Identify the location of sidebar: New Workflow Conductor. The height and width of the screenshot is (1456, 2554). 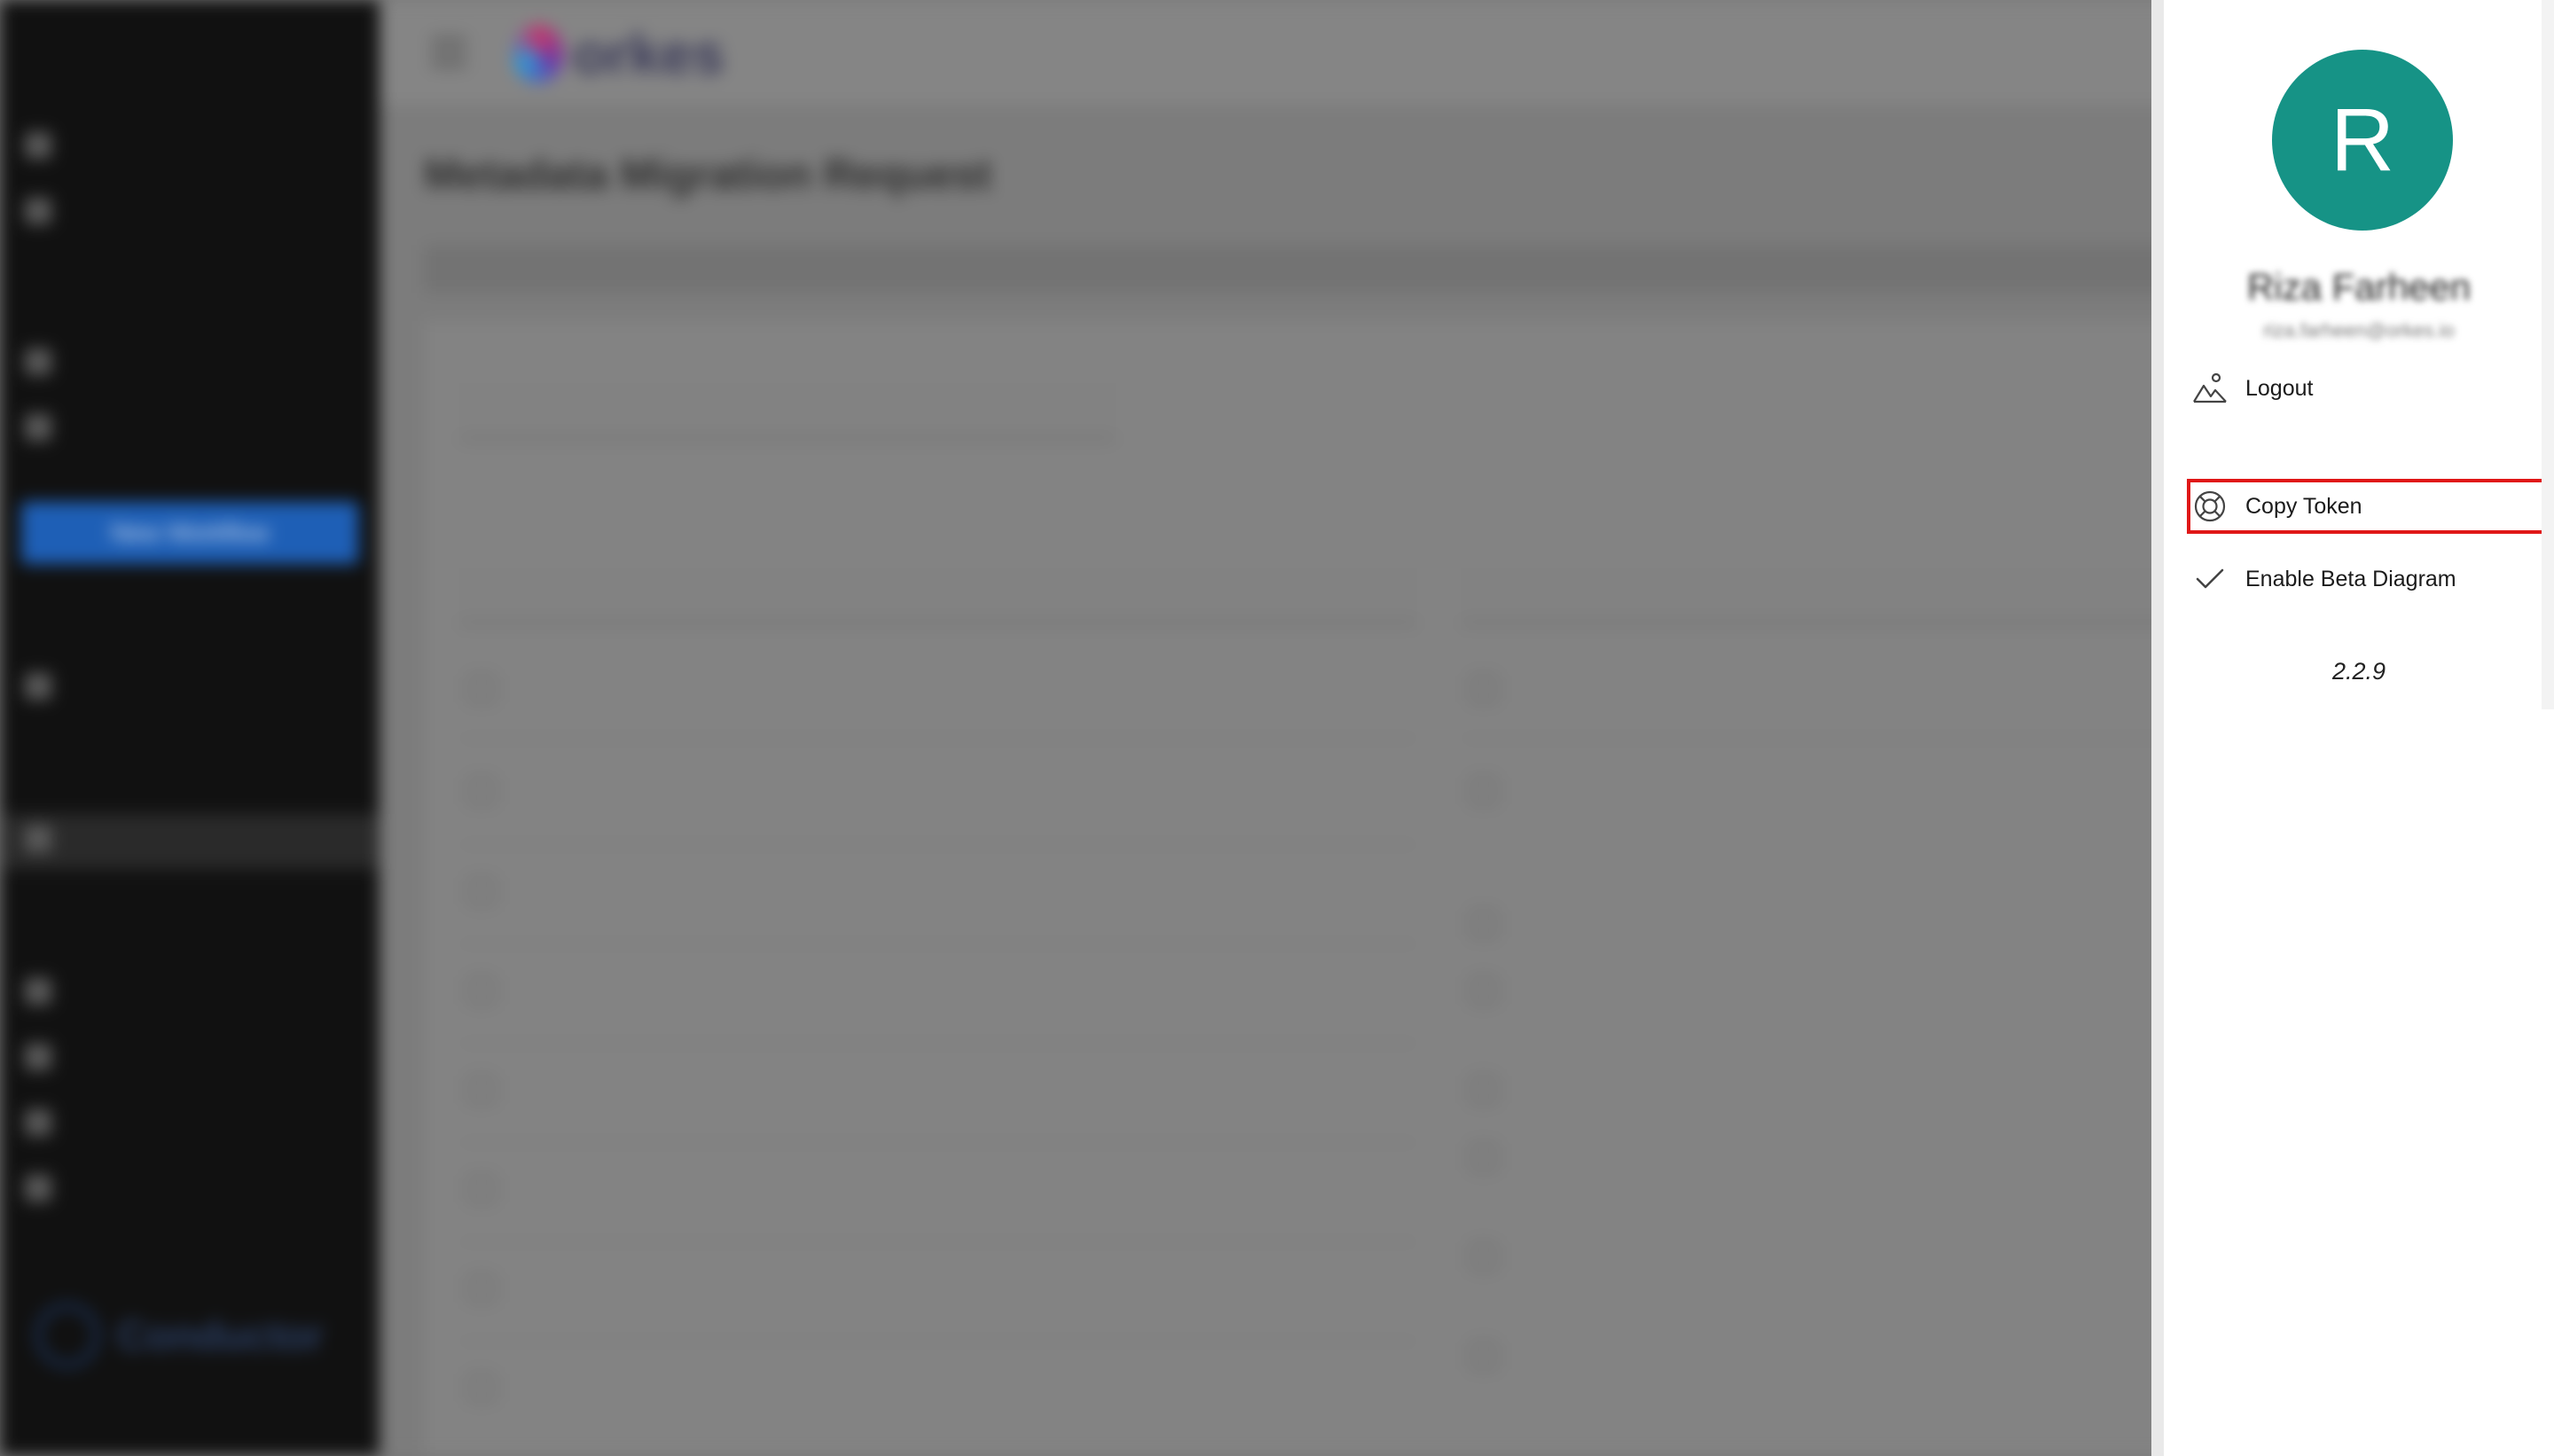
(190, 728).